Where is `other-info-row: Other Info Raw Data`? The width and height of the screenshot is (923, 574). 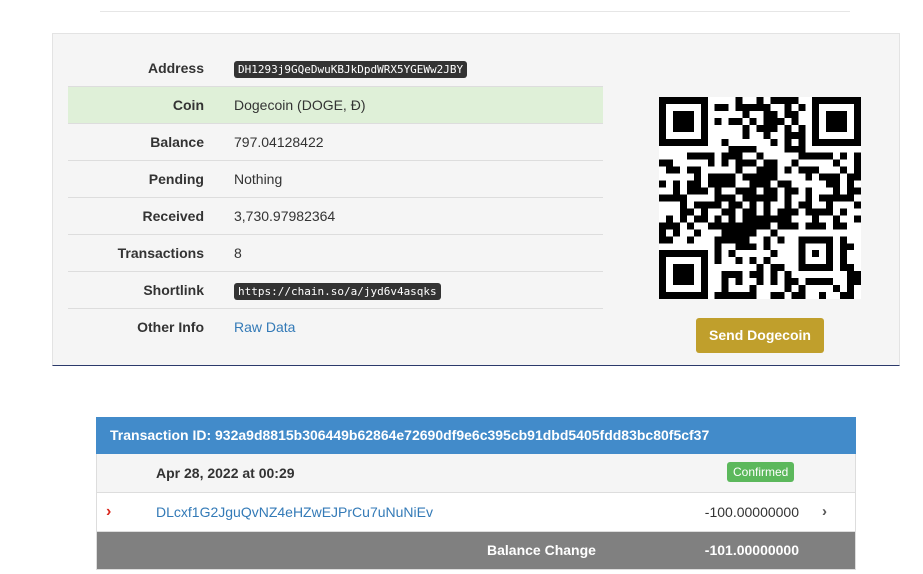
other-info-row: Other Info Raw Data is located at coordinates (335, 327).